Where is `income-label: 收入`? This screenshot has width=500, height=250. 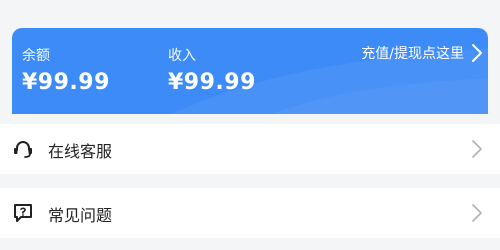
income-label: 收入 is located at coordinates (182, 56).